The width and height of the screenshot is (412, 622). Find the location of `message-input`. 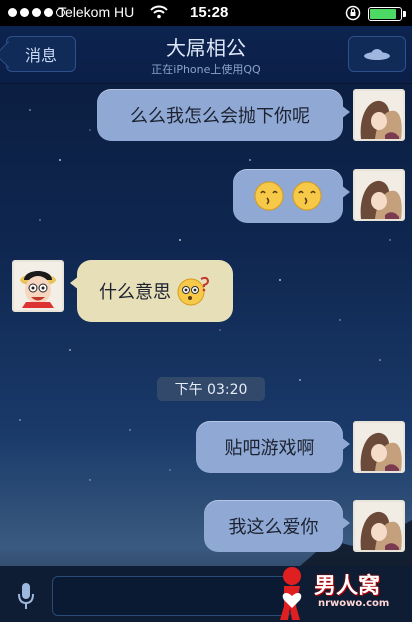

message-input is located at coordinates (172, 596).